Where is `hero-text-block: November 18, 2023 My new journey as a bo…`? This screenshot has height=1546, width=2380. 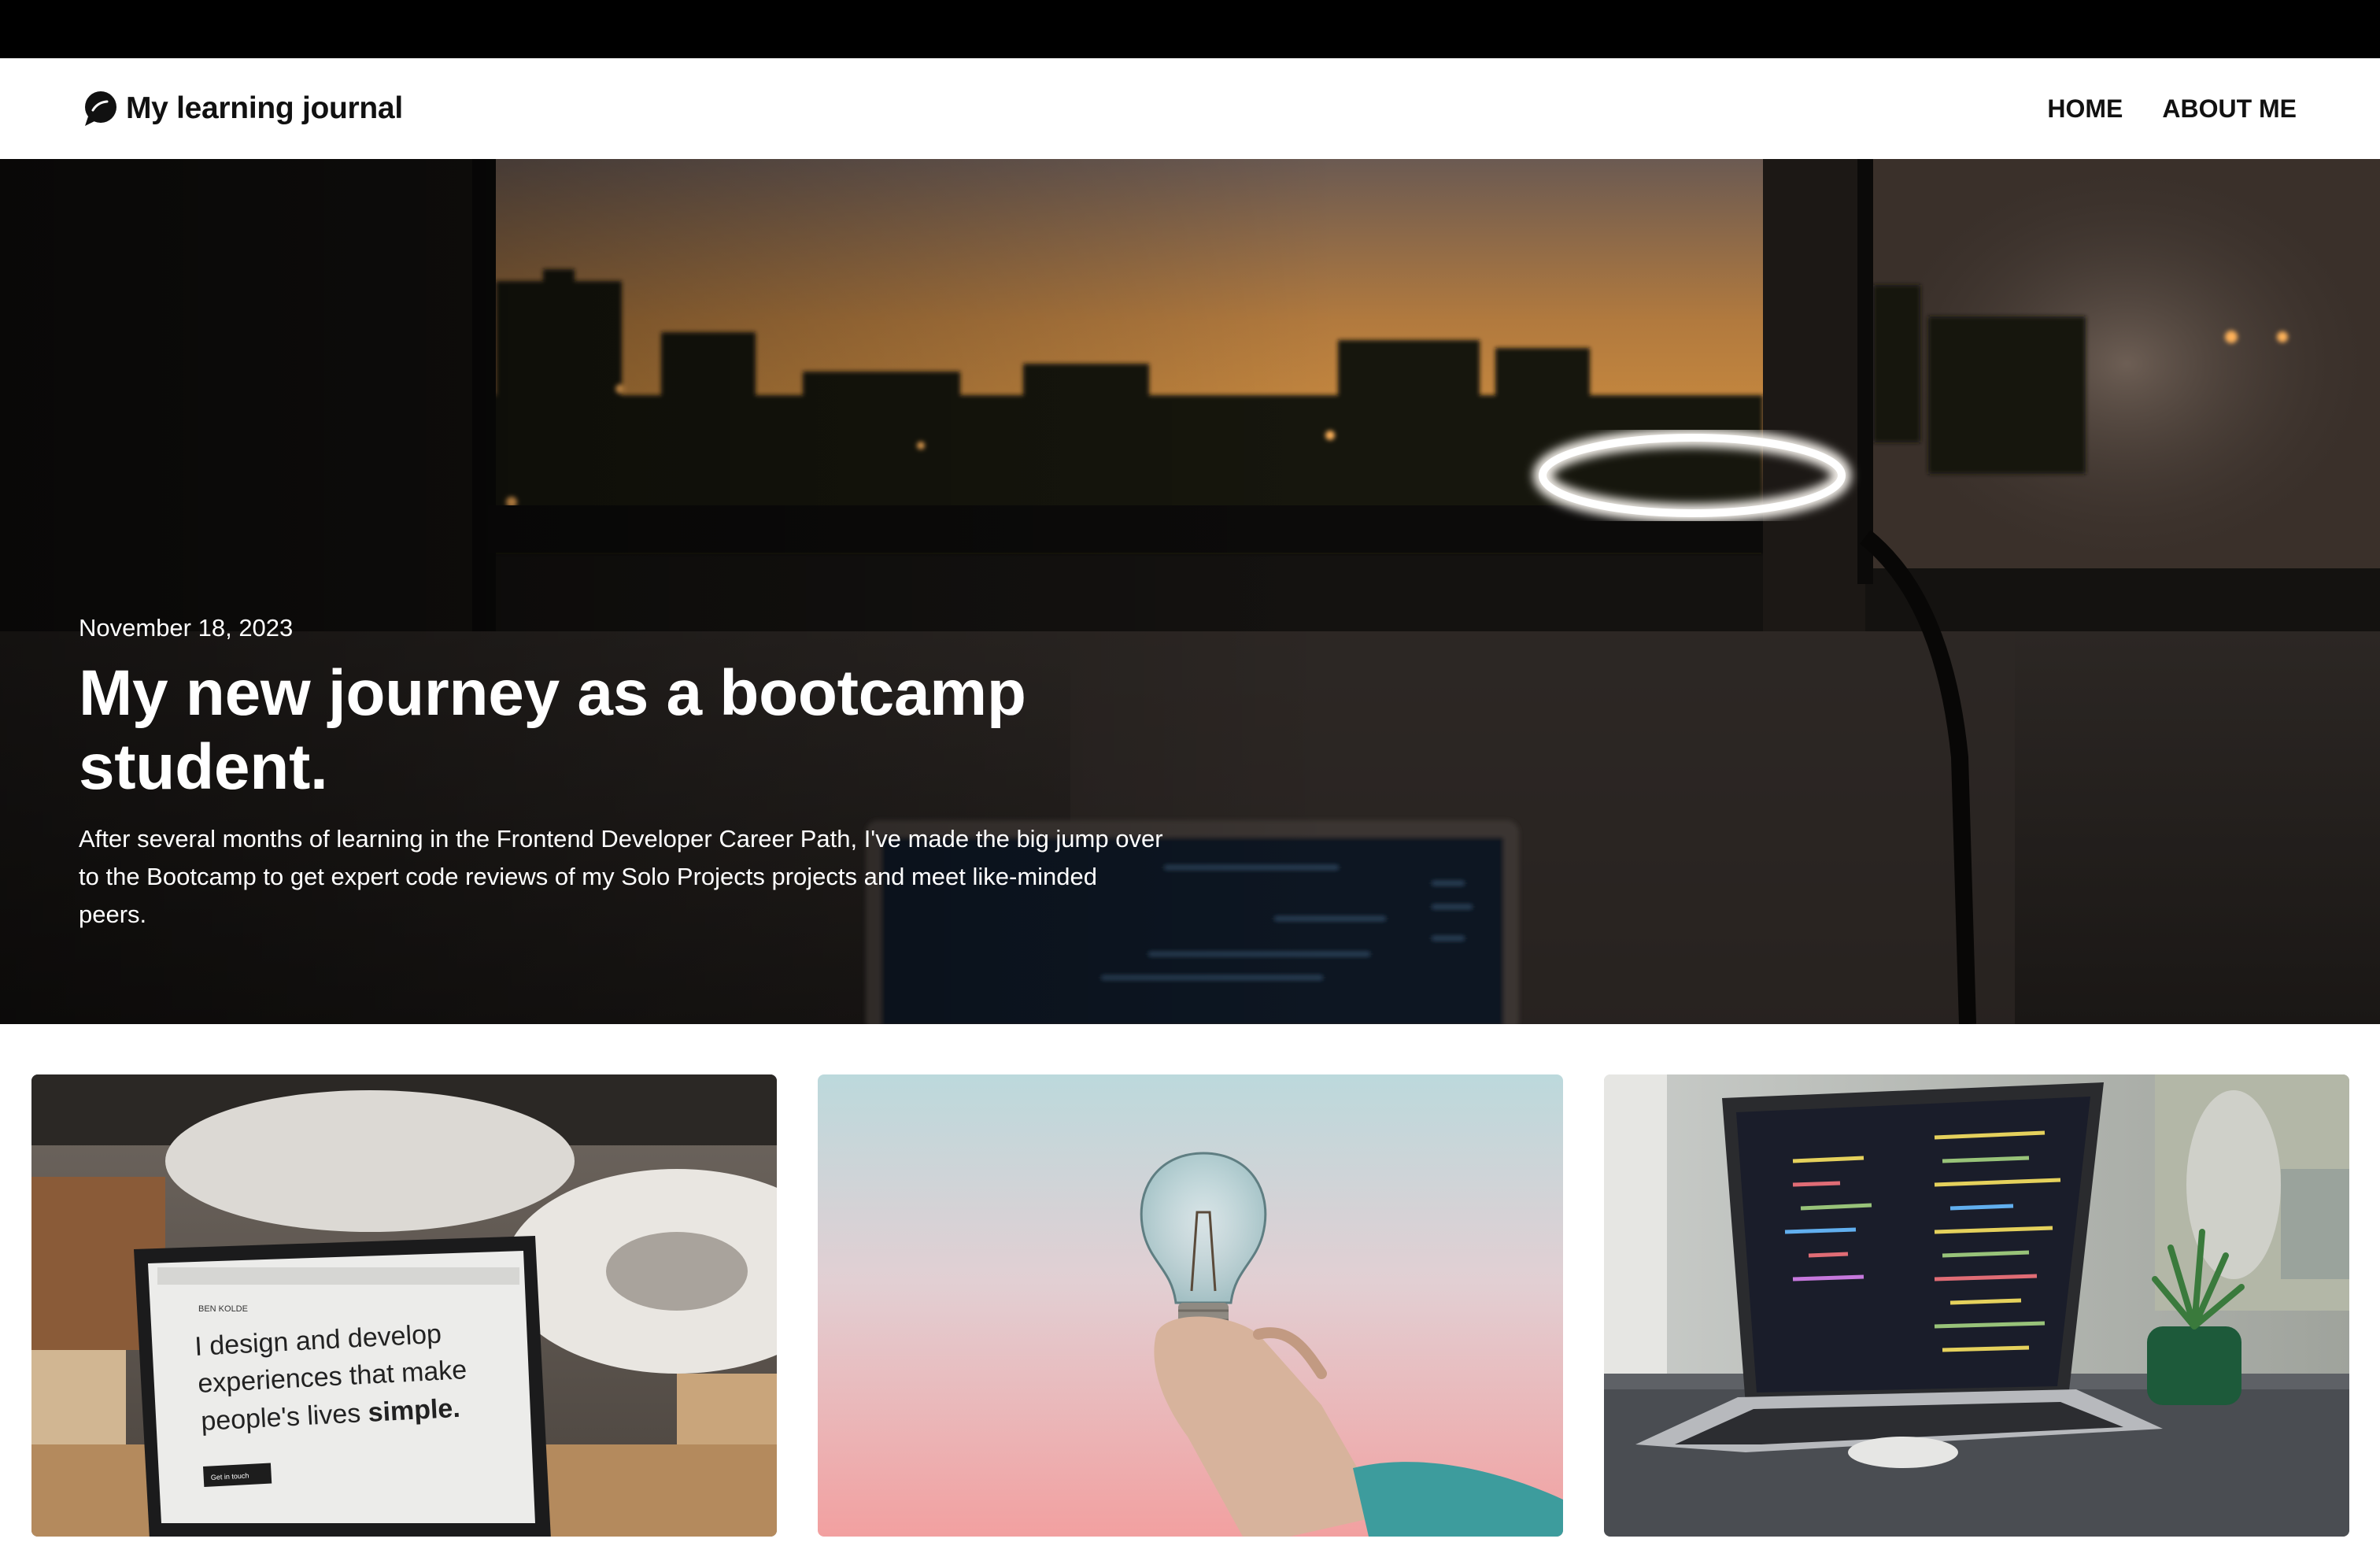
hero-text-block: November 18, 2023 My new journey as a bo… is located at coordinates (645, 774).